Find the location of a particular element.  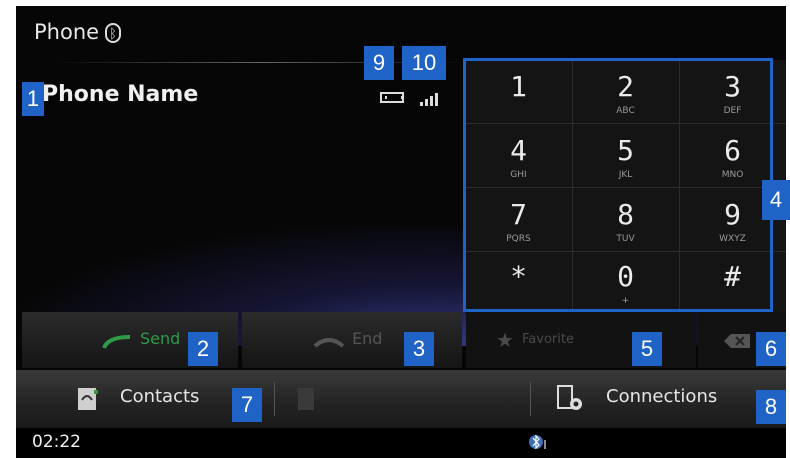

contacts-label: Contacts is located at coordinates (160, 396).